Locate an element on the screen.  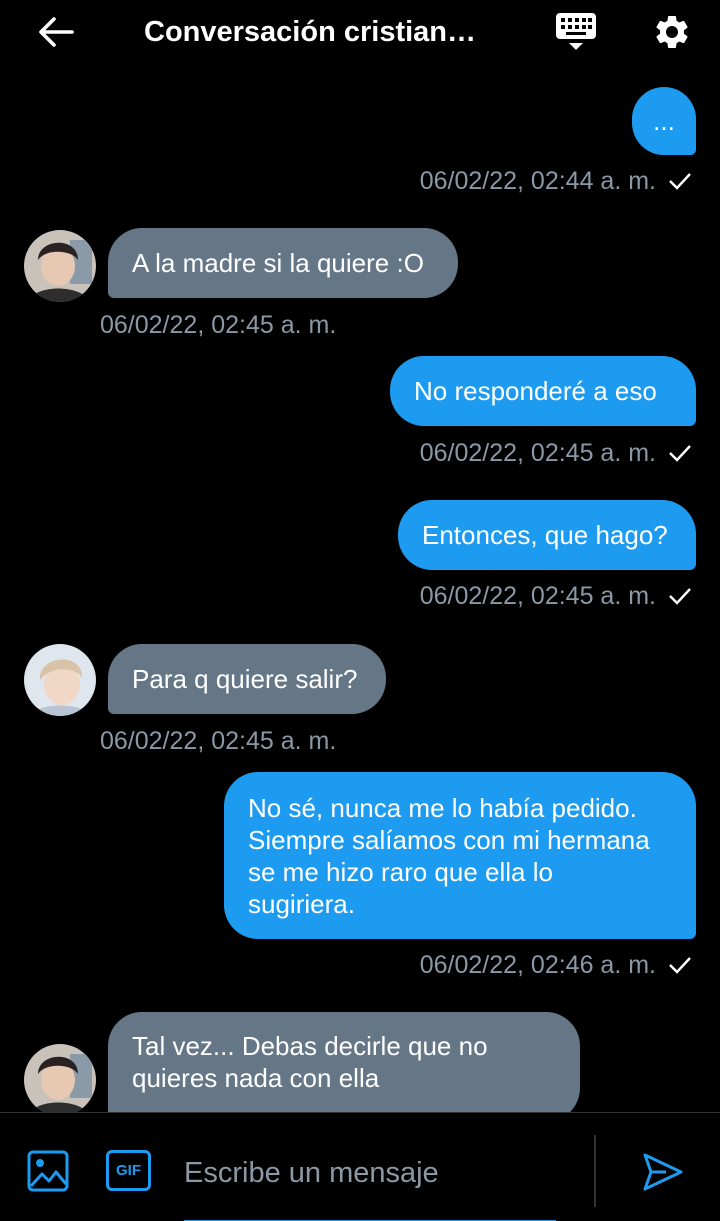
message-text: Entonces, que hago? is located at coordinates (545, 535).